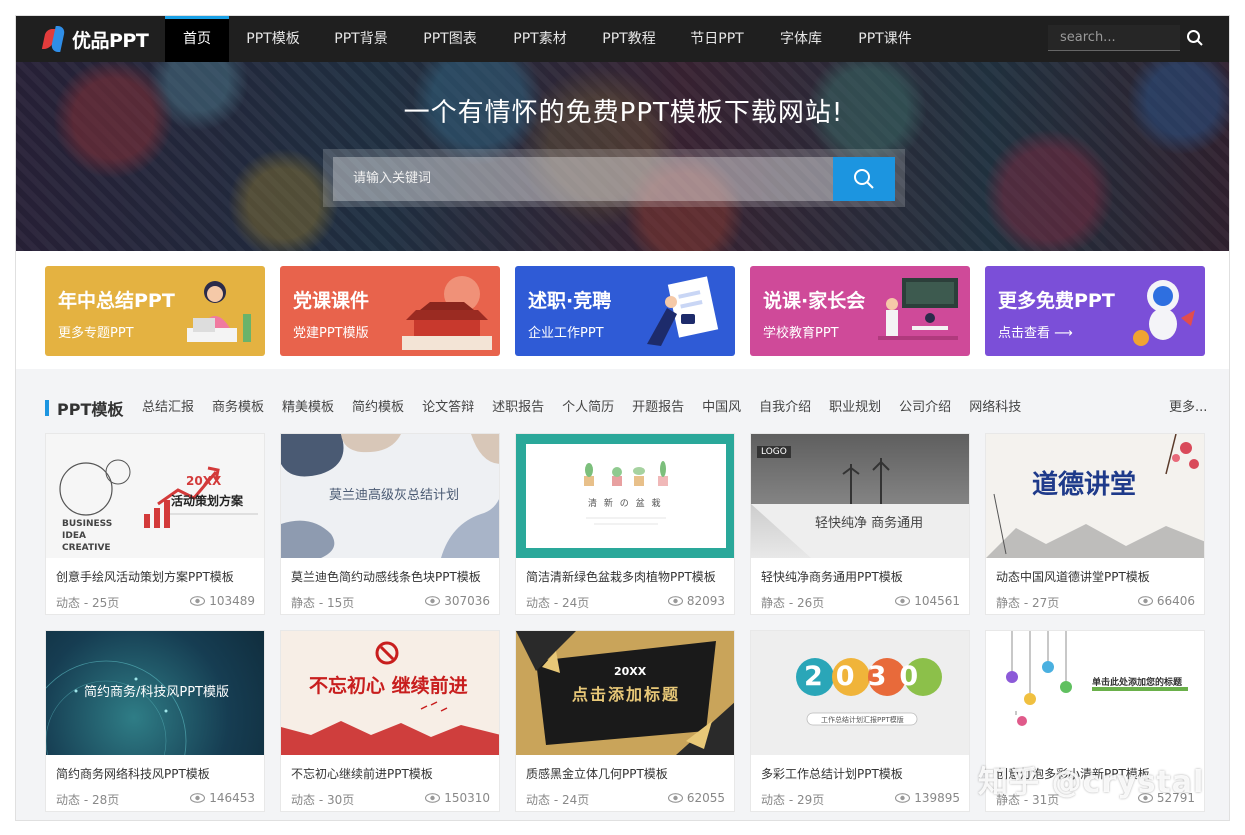  Describe the element at coordinates (361, 39) in the screenshot. I see `nav-item-ppt-backgrounds: PPT背景` at that location.